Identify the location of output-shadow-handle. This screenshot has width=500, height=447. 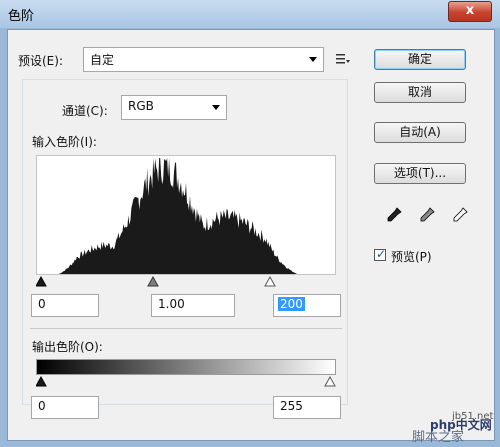
(41, 381).